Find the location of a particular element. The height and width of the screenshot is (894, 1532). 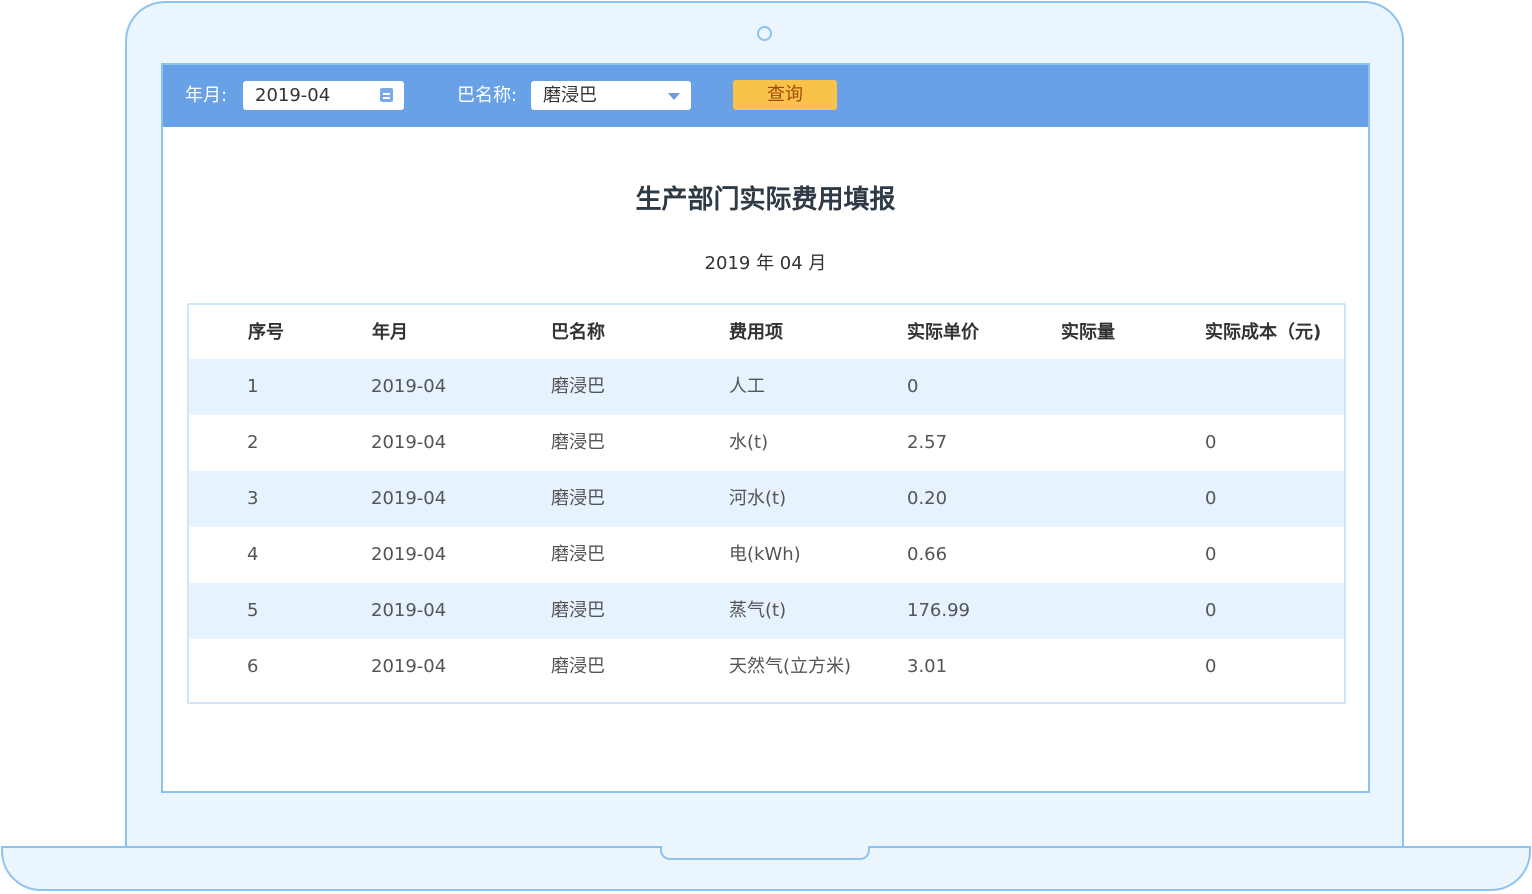

column-header-index: 序号 is located at coordinates (266, 332).